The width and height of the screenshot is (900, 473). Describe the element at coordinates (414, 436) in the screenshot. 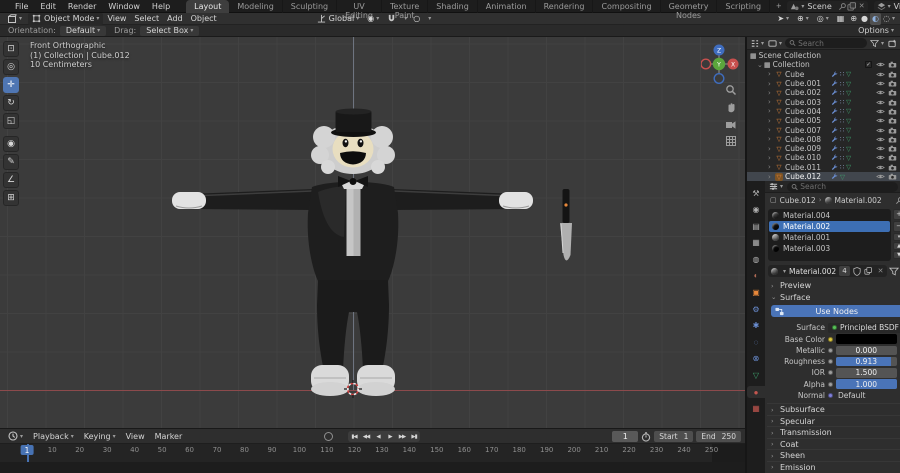

I see `transport-jump-to-end: ▶▮` at that location.